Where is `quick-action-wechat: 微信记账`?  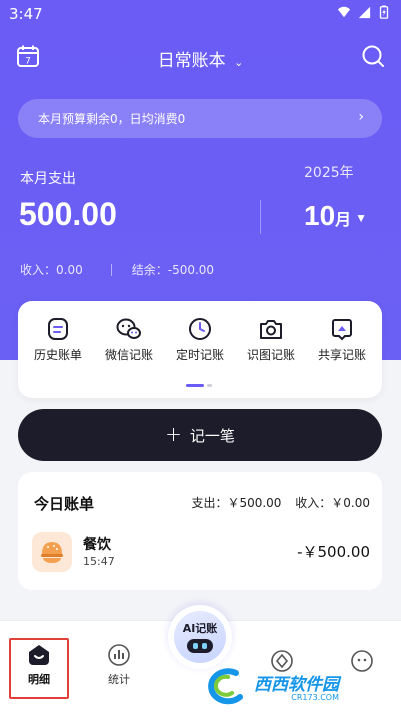 quick-action-wechat: 微信记账 is located at coordinates (129, 340).